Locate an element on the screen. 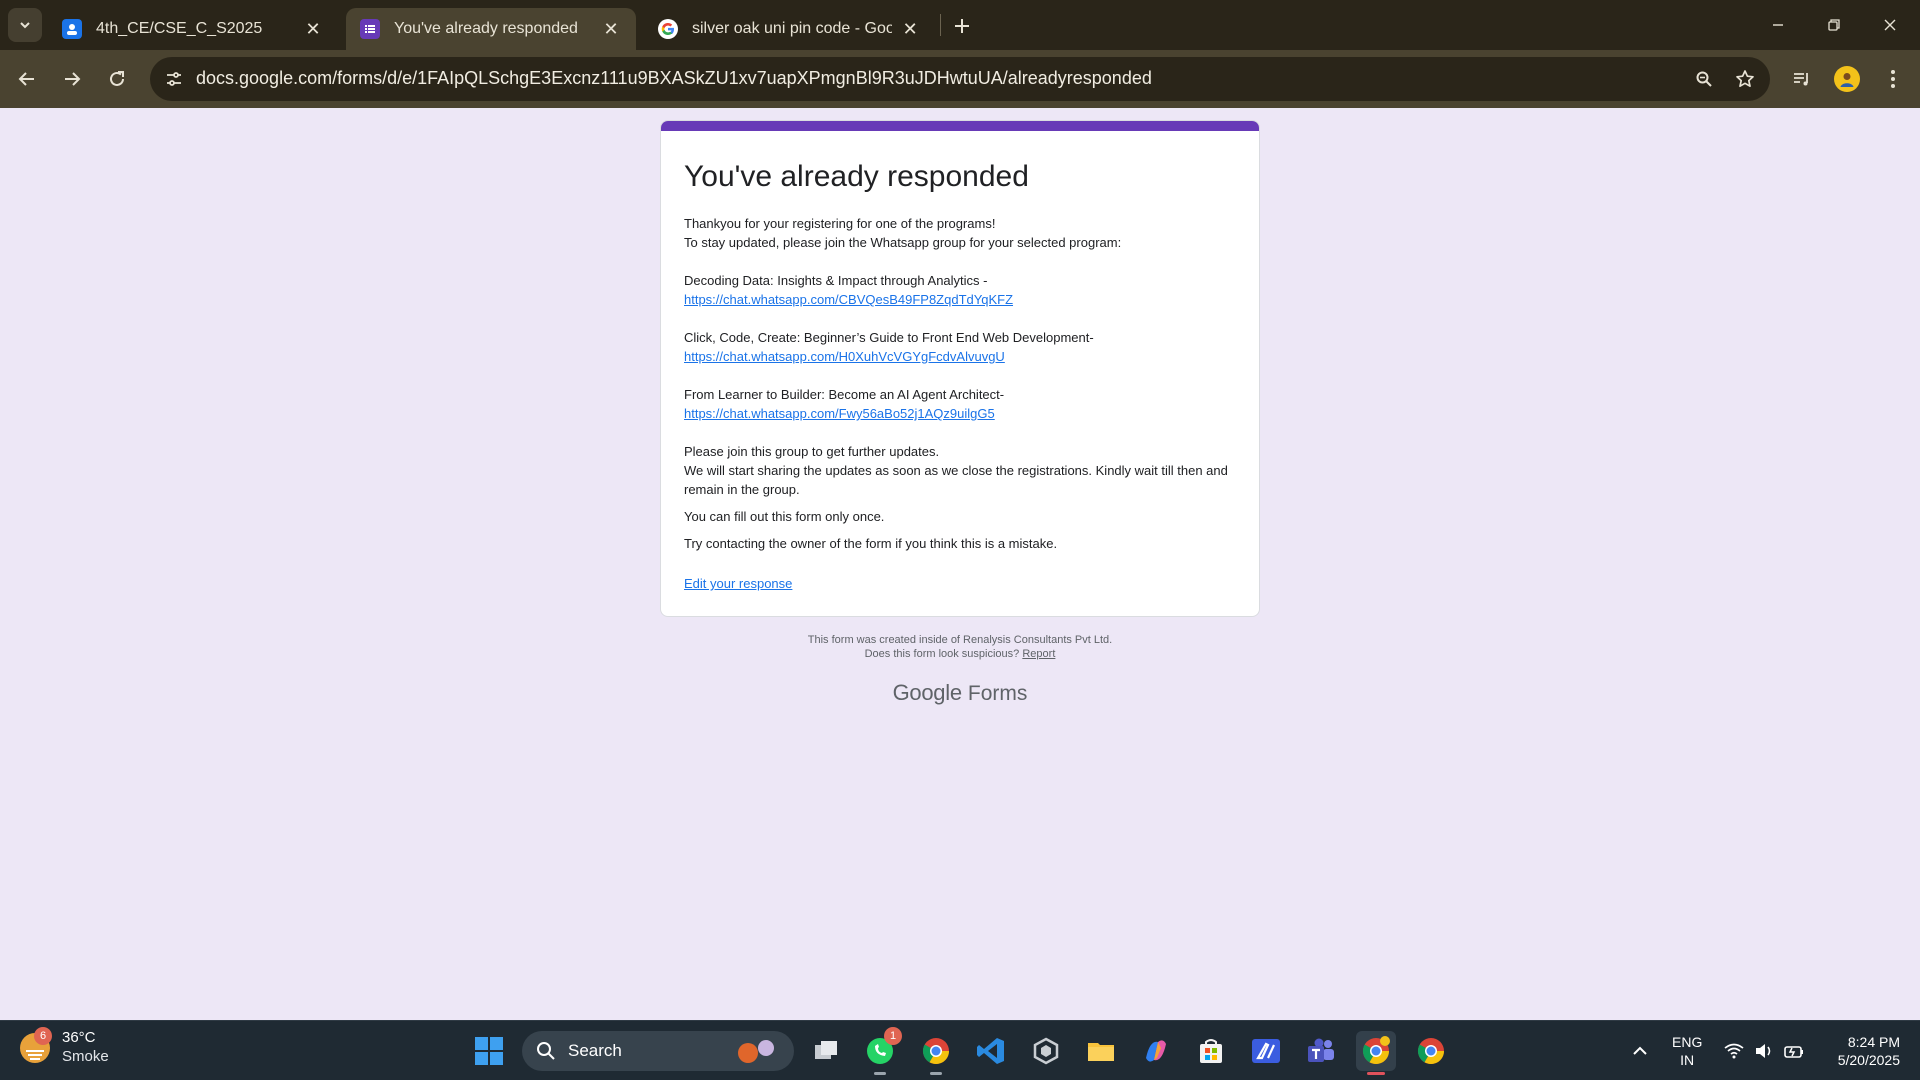 This screenshot has width=1920, height=1080. forward-button is located at coordinates (72, 79).